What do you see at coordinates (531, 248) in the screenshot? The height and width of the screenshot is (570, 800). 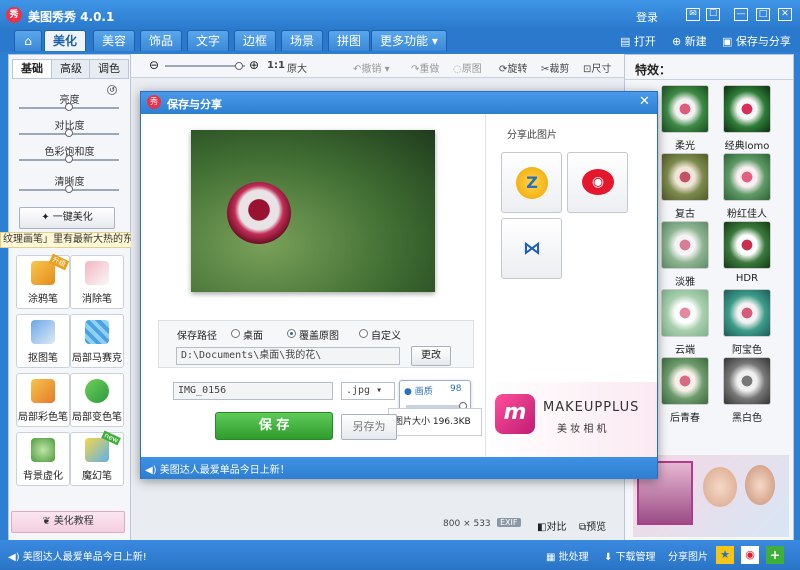 I see `share-renren-button: ⋈` at bounding box center [531, 248].